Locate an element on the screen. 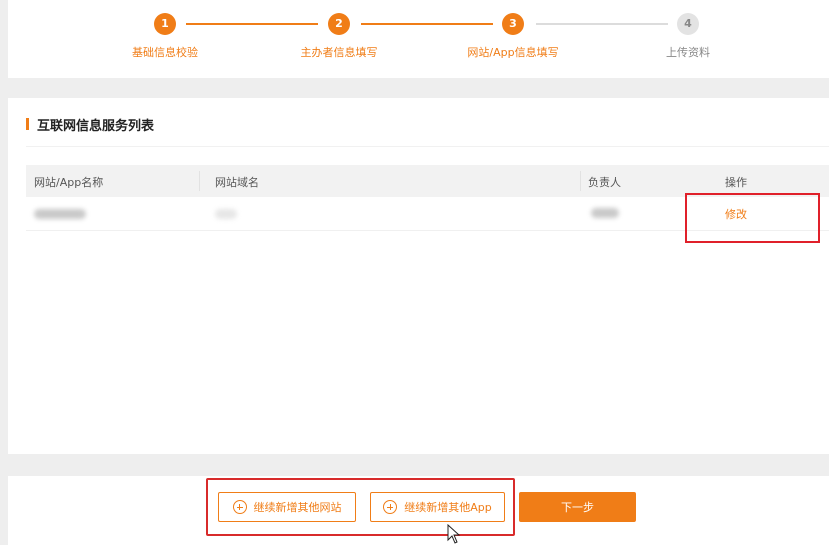  add-app-label: 继续新增其他App is located at coordinates (448, 507).